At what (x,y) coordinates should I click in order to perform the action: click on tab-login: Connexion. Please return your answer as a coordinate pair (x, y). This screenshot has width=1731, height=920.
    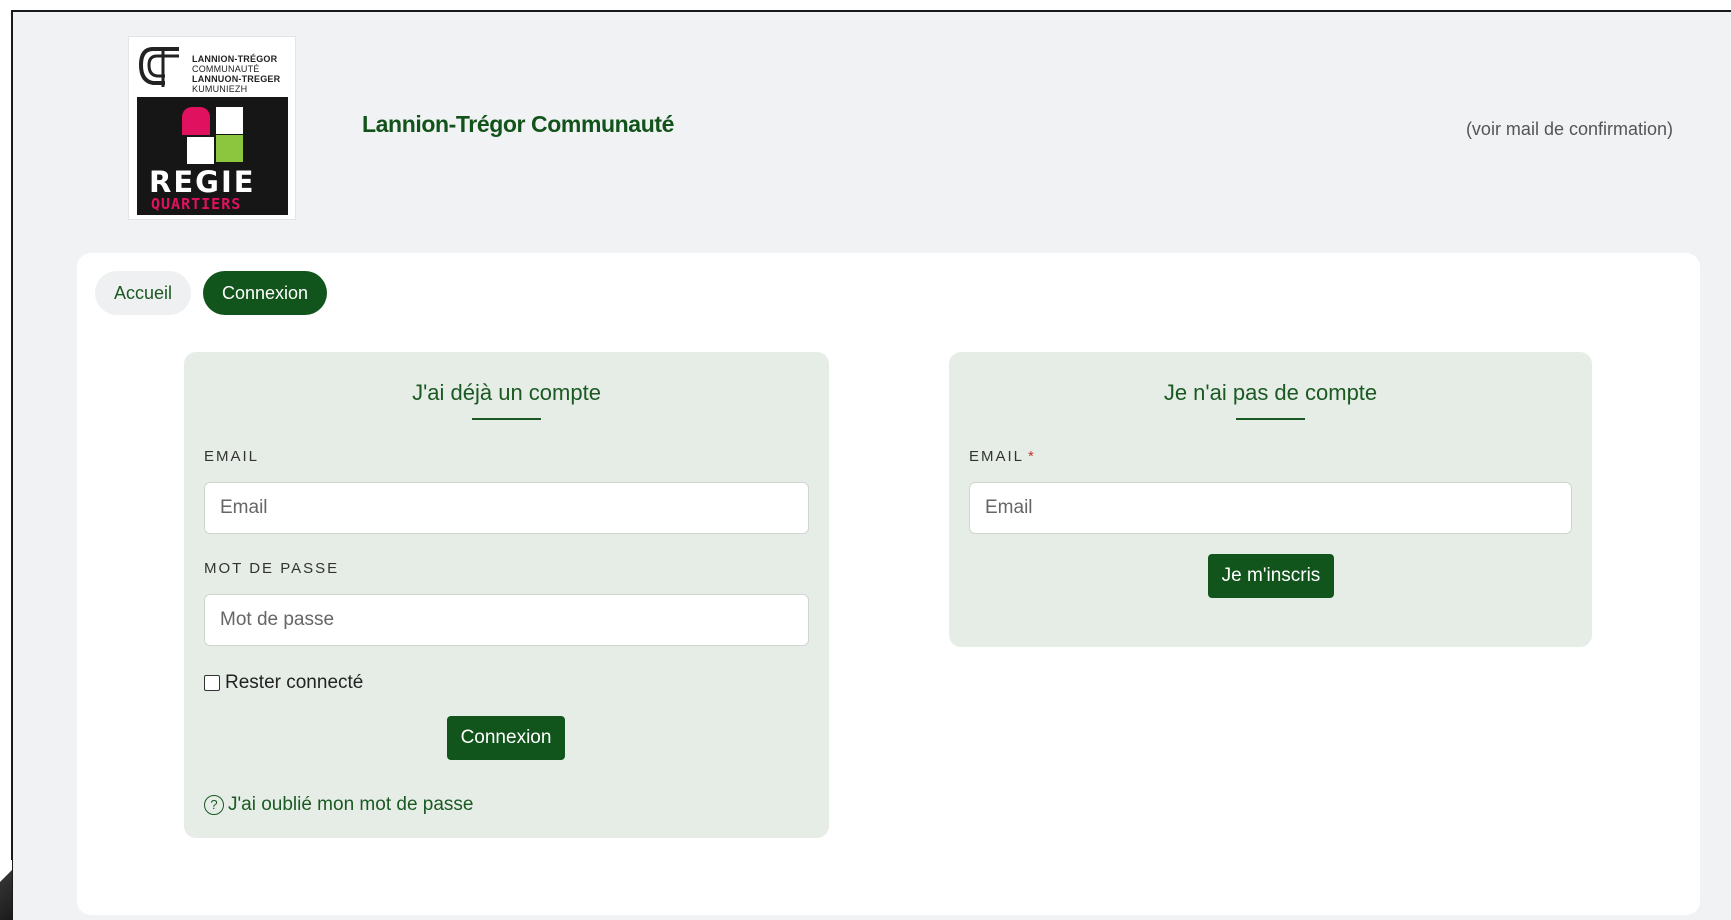
    Looking at the image, I should click on (265, 293).